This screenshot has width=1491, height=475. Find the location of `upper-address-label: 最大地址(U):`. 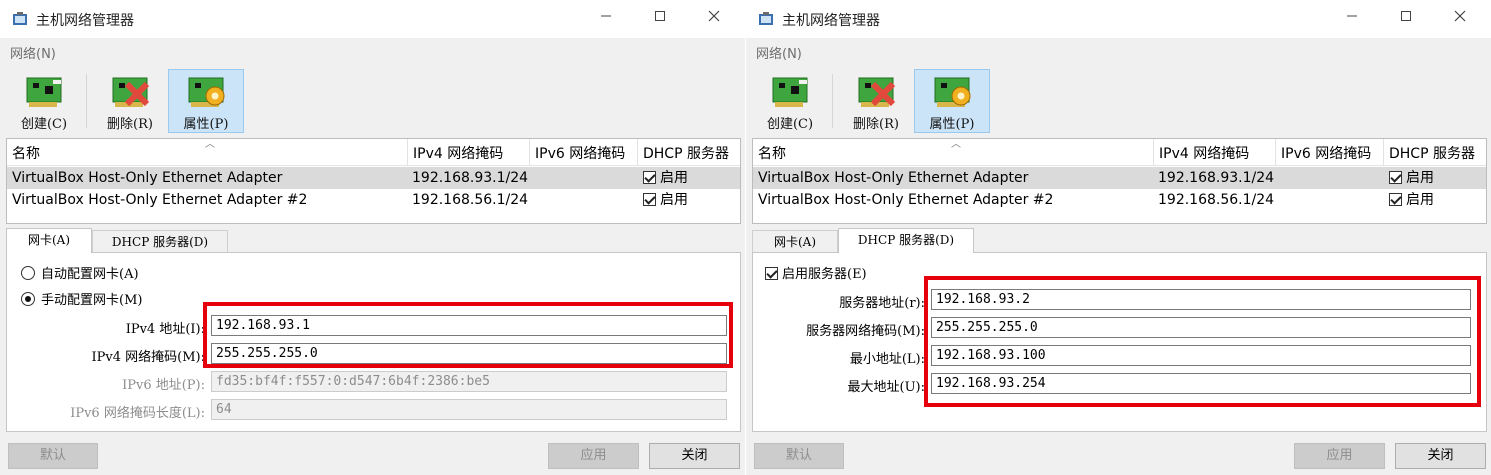

upper-address-label: 最大地址(U): is located at coordinates (886, 387).